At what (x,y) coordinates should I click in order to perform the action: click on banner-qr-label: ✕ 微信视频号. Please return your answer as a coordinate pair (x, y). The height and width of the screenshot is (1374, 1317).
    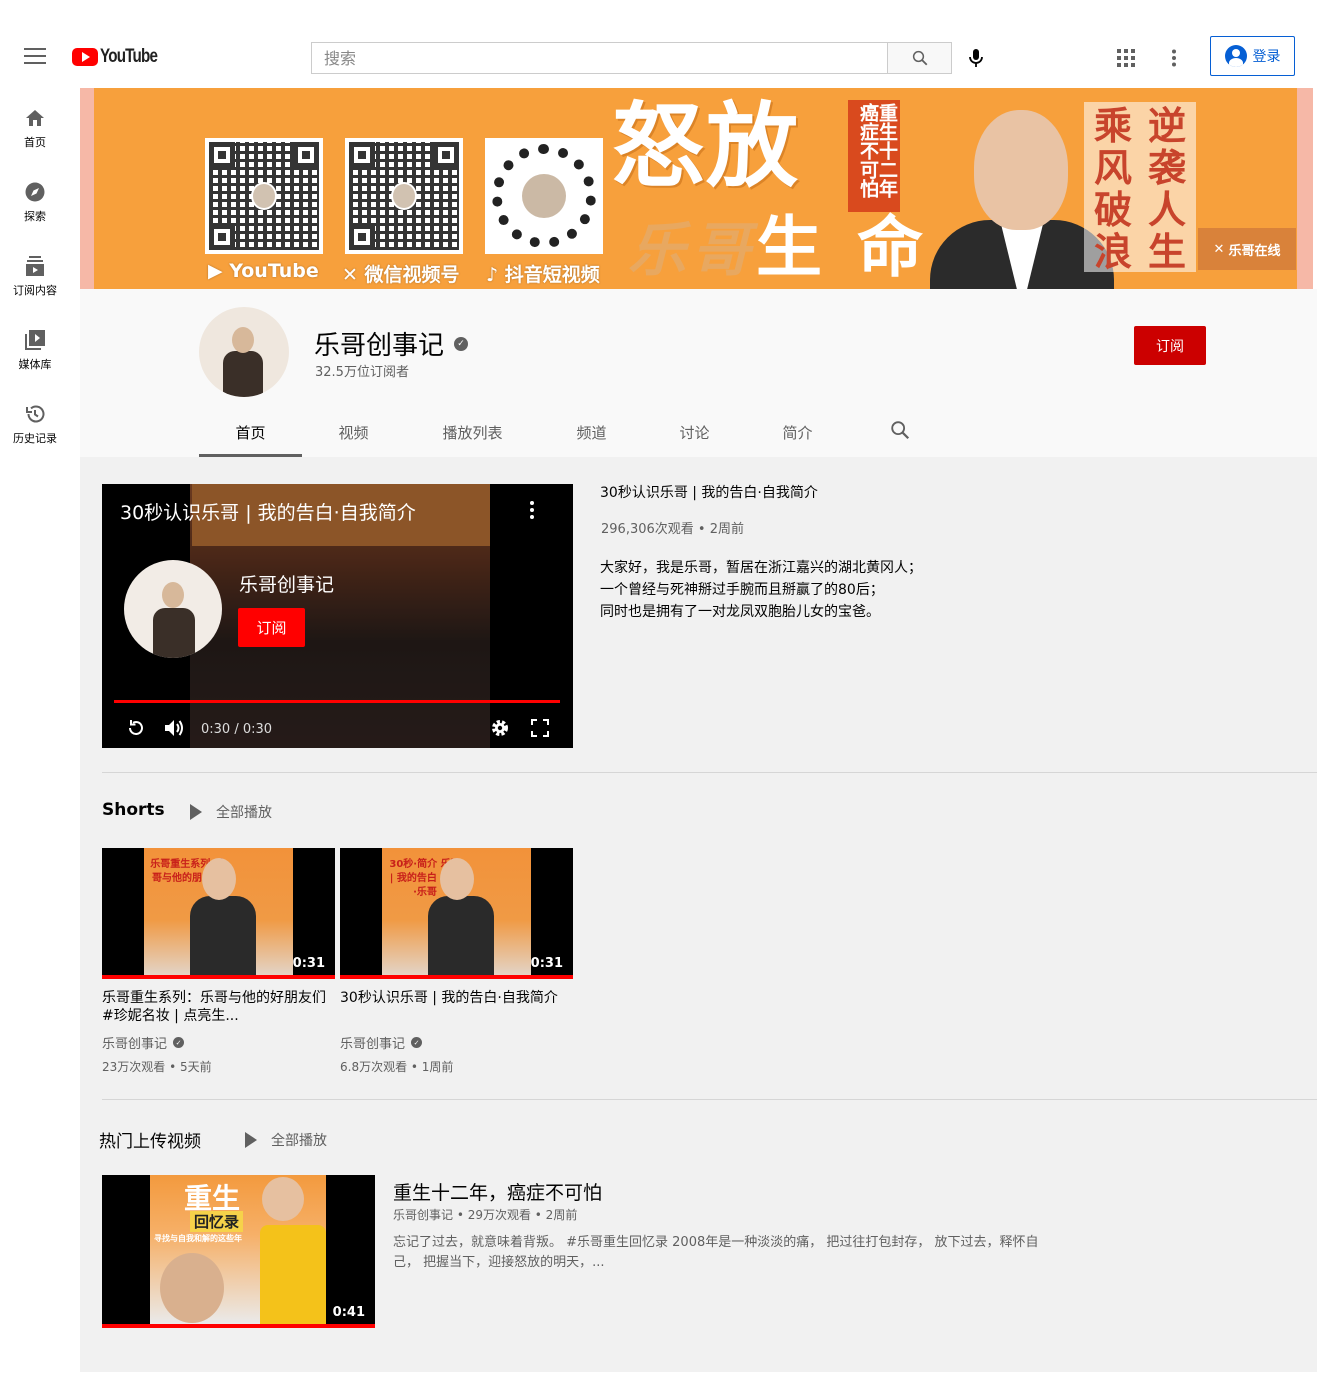
    Looking at the image, I should click on (401, 275).